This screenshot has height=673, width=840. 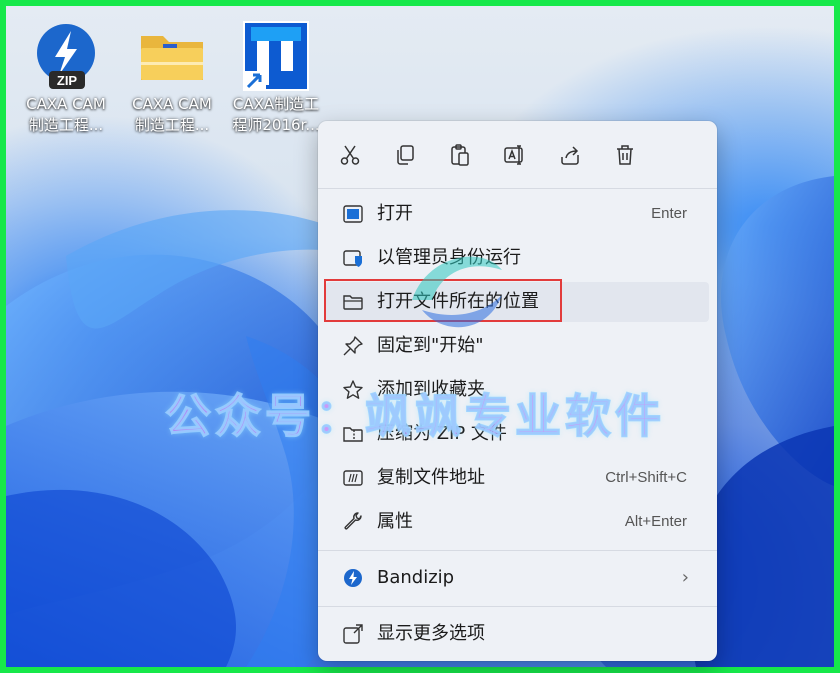 What do you see at coordinates (517, 346) in the screenshot?
I see `menu-item-pin-to-start: 固定到"开始"` at bounding box center [517, 346].